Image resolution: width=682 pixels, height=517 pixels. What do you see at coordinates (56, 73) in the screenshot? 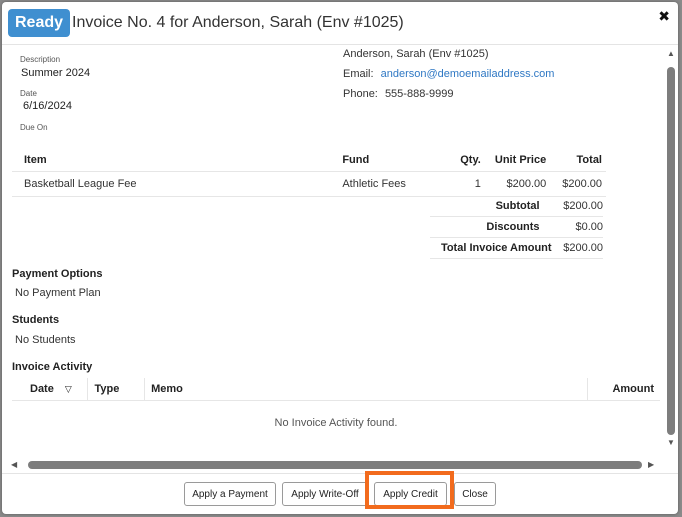
I see `description-value: Summer 2024` at bounding box center [56, 73].